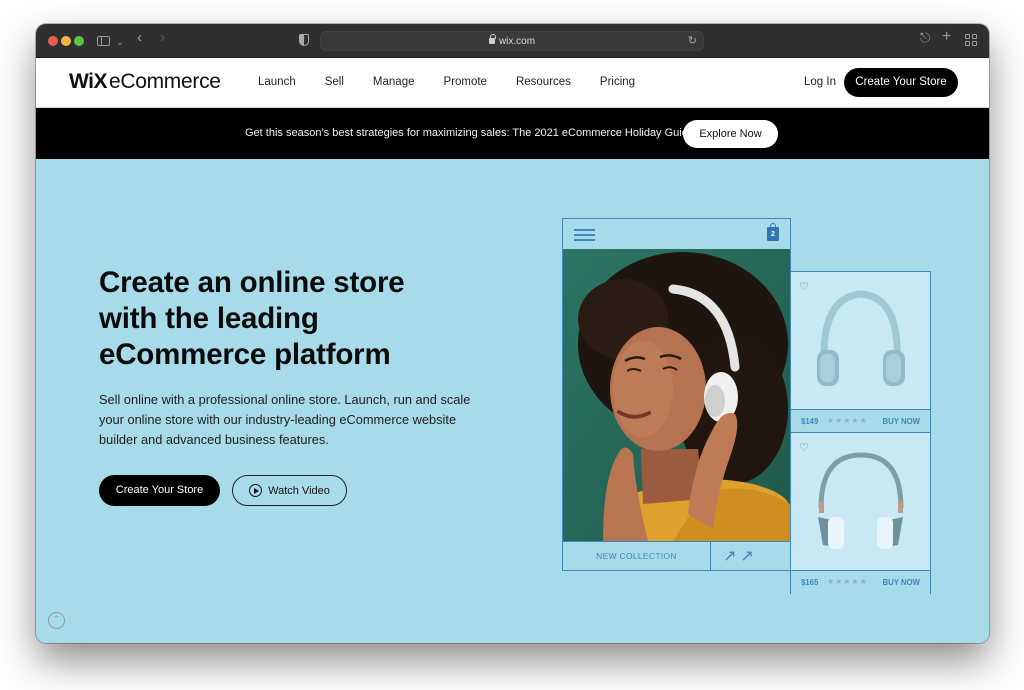 Image resolution: width=1024 pixels, height=690 pixels. I want to click on nav-promote: Promote, so click(464, 82).